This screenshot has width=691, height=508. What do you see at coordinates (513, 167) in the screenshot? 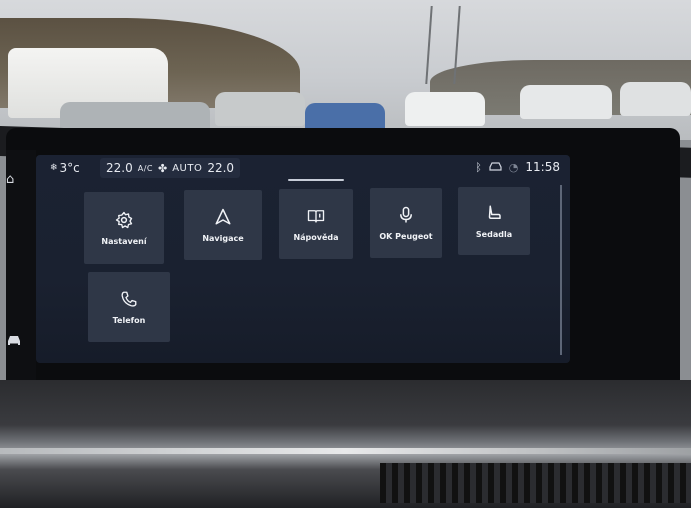
I see `signal-icon: ◔` at bounding box center [513, 167].